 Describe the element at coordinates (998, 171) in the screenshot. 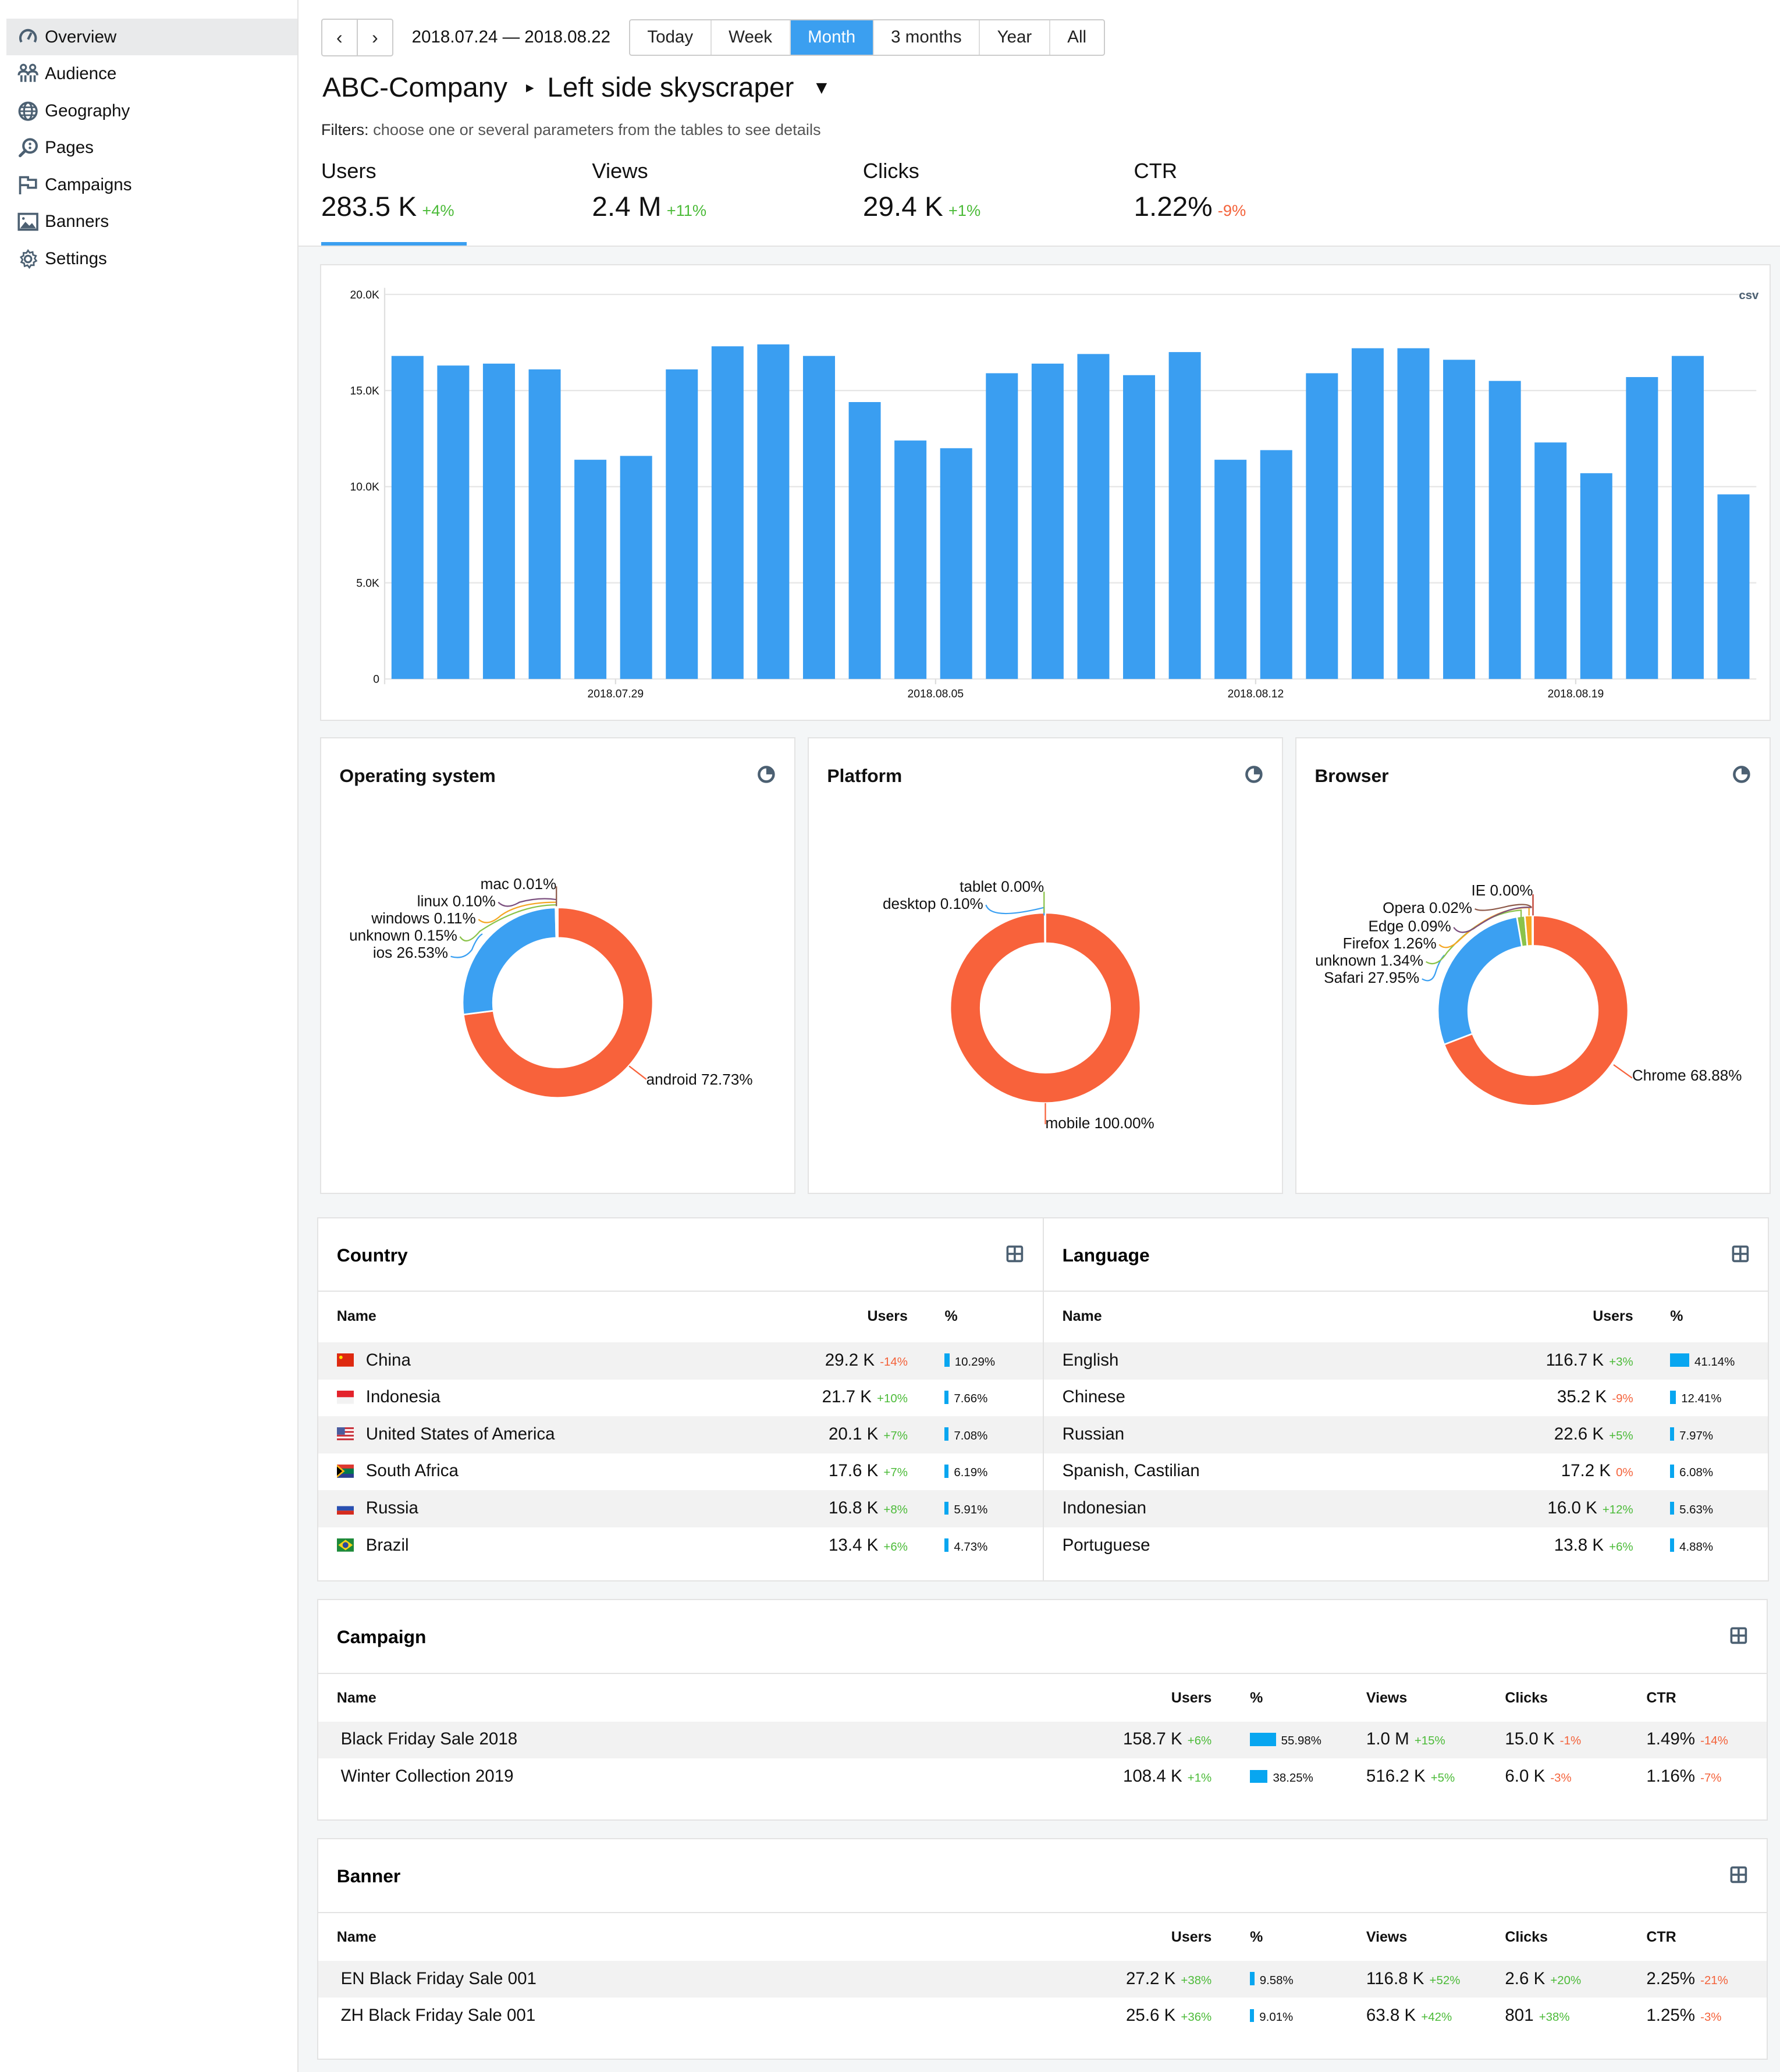

I see `stat-label: Clicks` at that location.